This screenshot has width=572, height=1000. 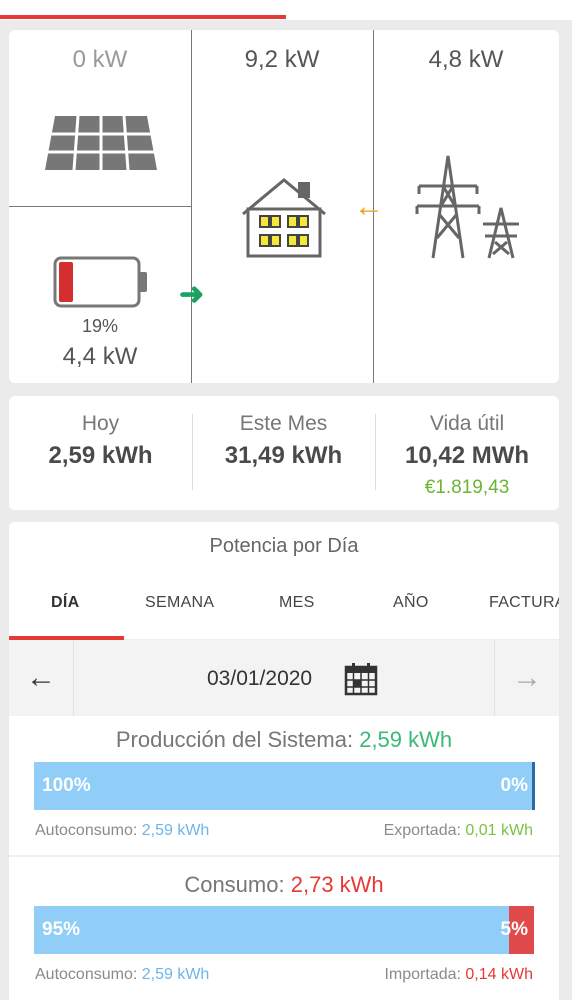 I want to click on home-power-value: 9,2 kW, so click(x=282, y=59).